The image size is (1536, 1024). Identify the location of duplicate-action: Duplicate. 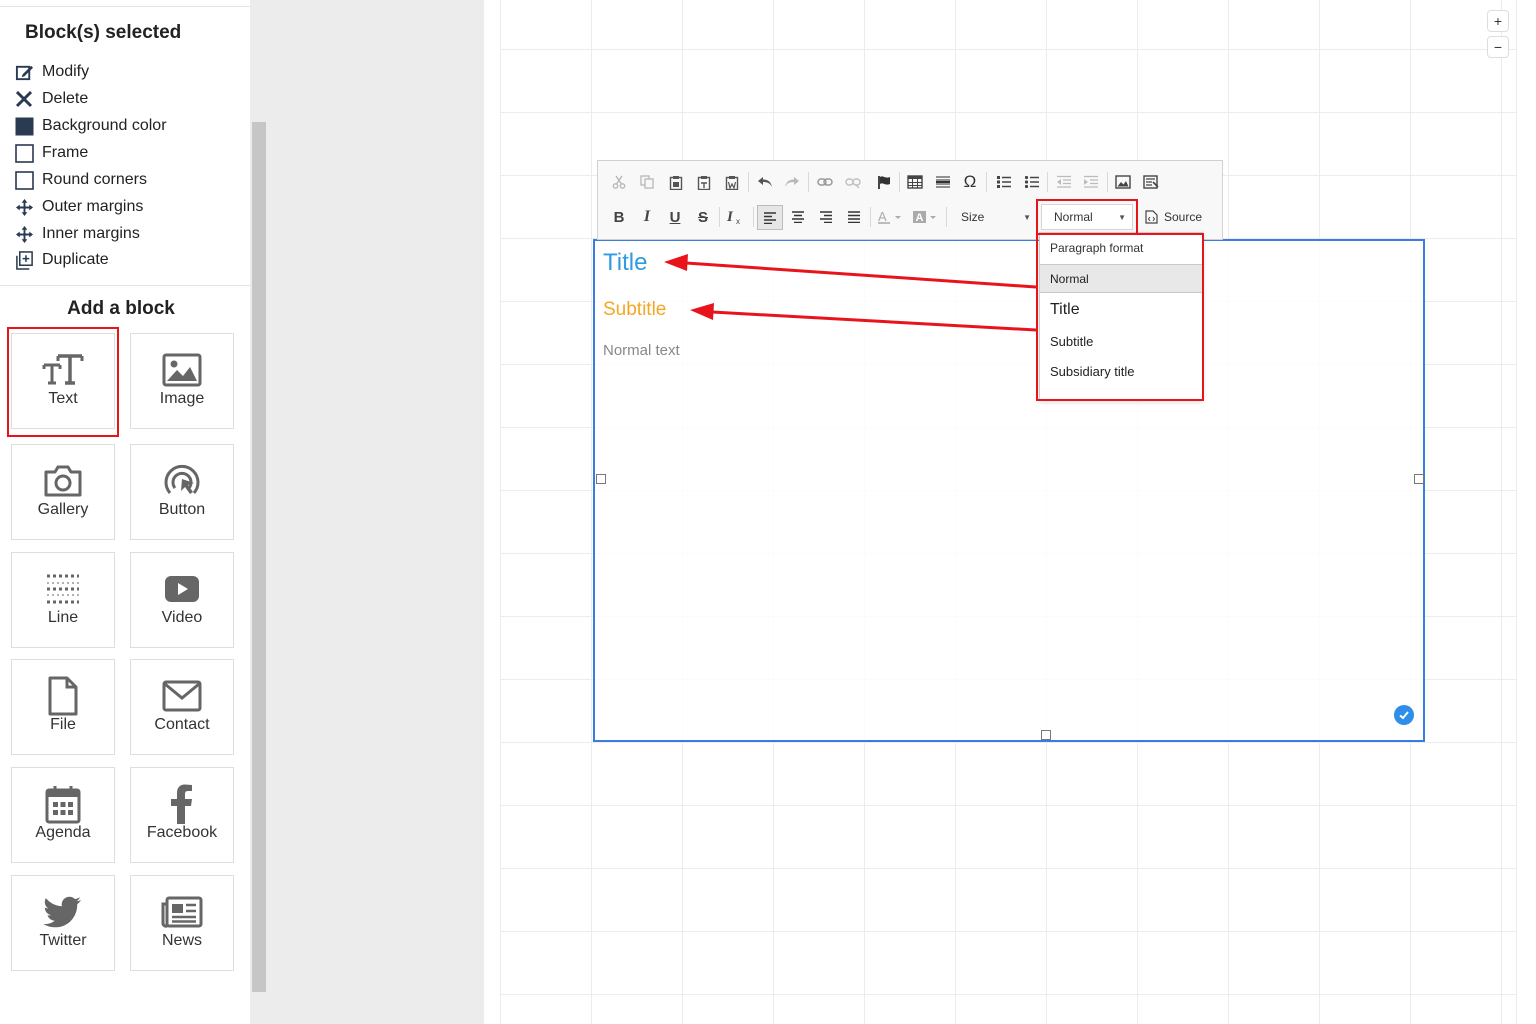
(61, 260).